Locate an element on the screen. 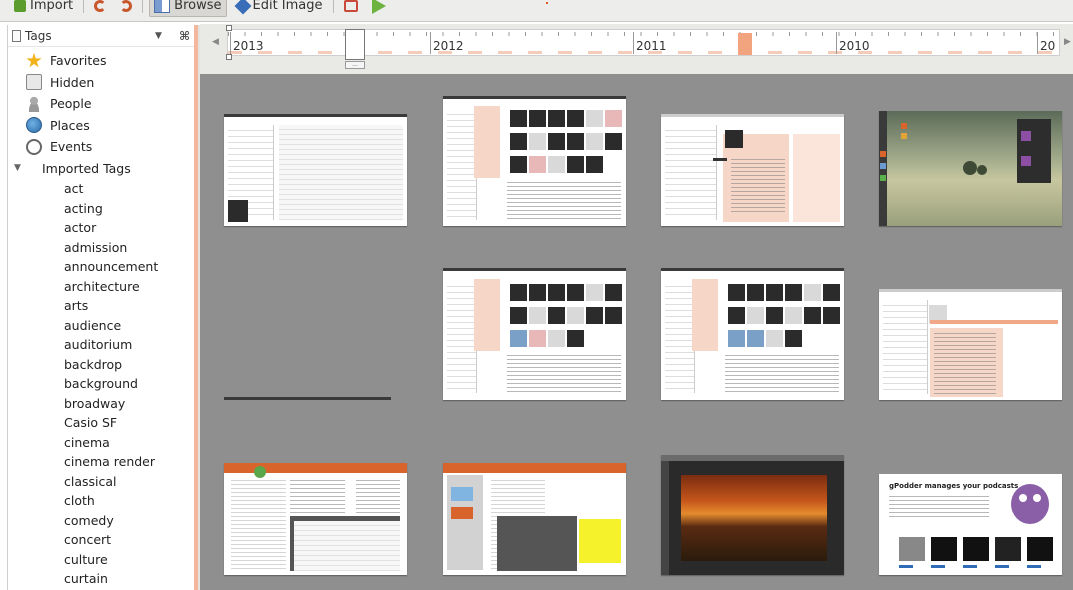  sidebar-header: Tags ▼ ⌘ is located at coordinates (101, 36).